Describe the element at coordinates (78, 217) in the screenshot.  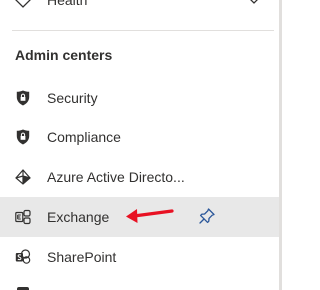
I see `nav-item-label: Exchange` at that location.